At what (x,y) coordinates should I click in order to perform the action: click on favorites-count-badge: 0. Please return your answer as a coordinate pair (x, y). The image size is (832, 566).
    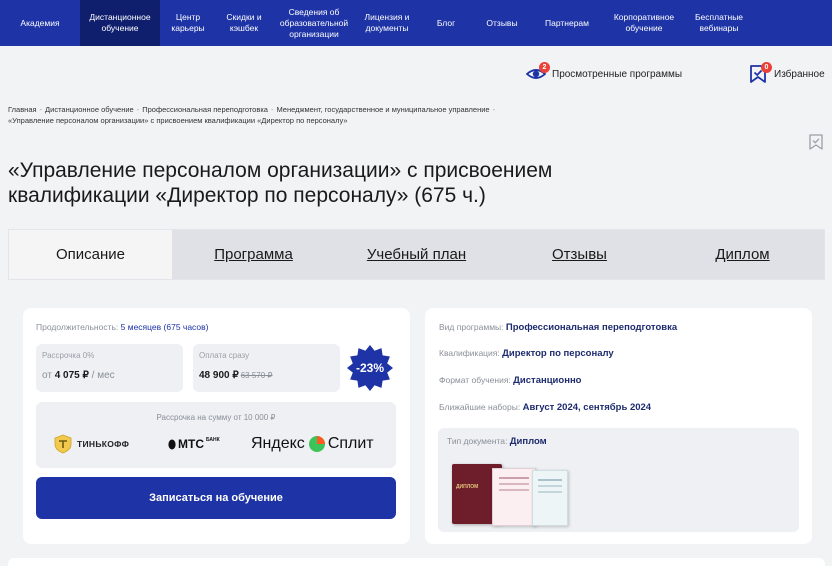
    Looking at the image, I should click on (766, 67).